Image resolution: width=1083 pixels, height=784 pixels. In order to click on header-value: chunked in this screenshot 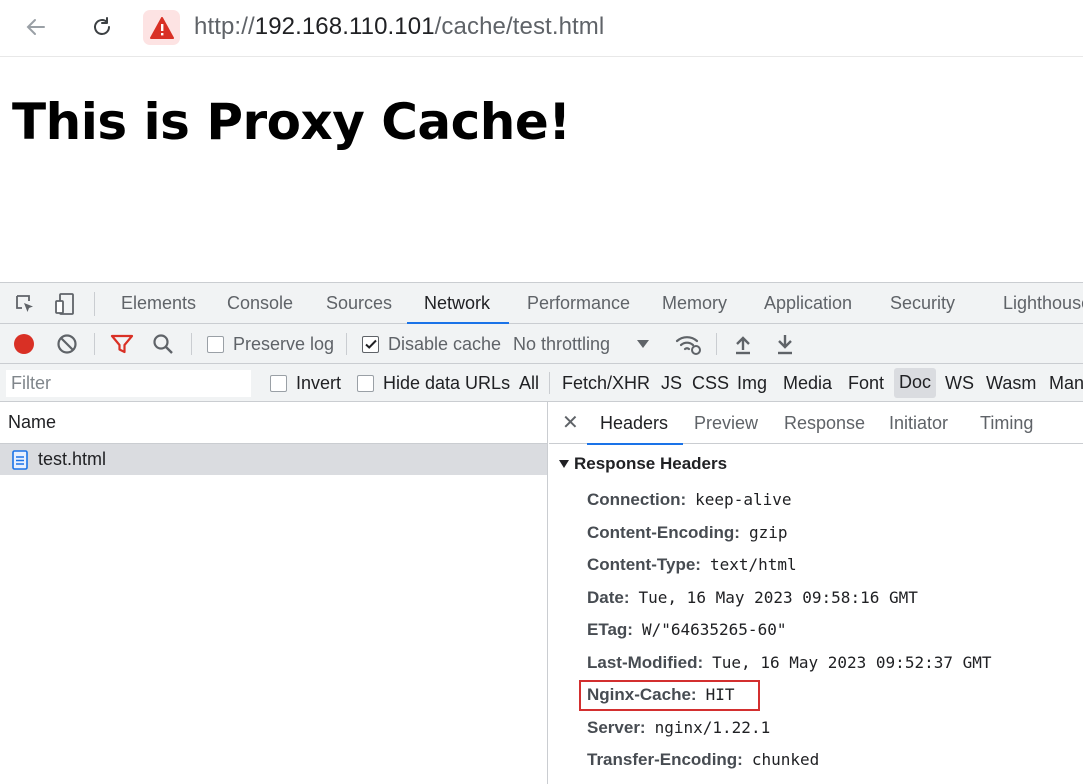, I will do `click(785, 759)`.